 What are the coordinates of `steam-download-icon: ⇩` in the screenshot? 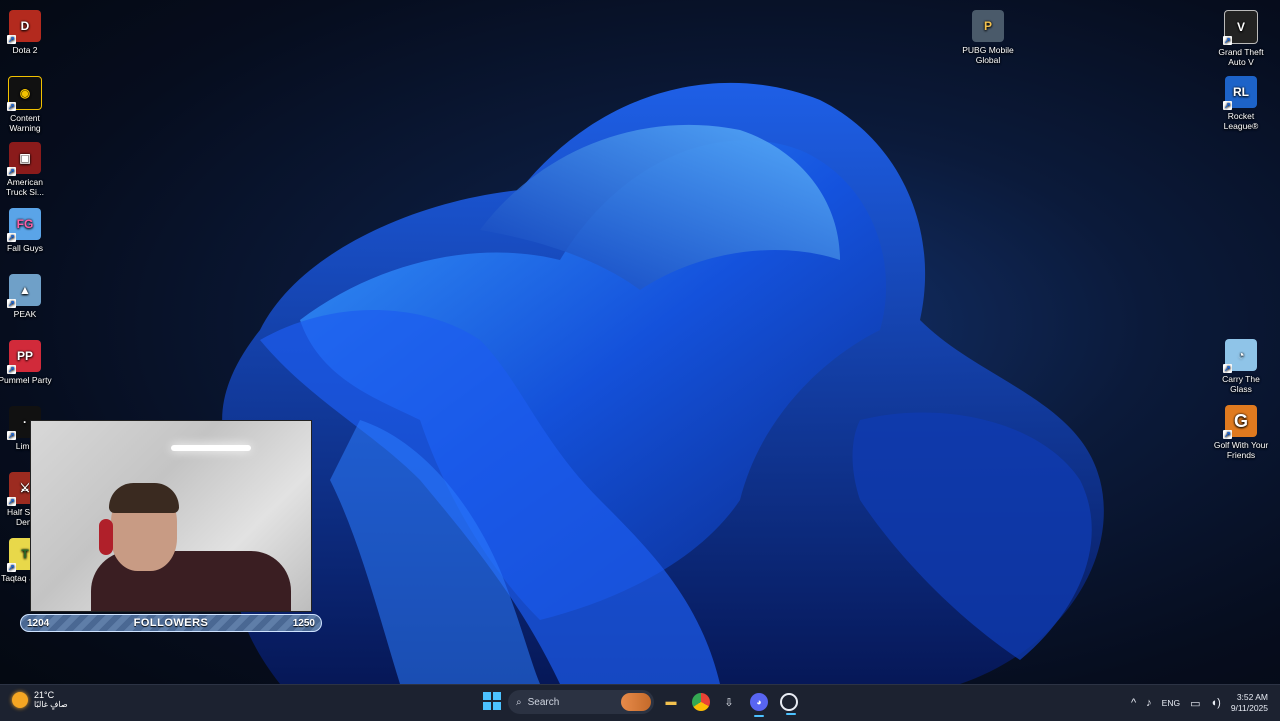 It's located at (729, 702).